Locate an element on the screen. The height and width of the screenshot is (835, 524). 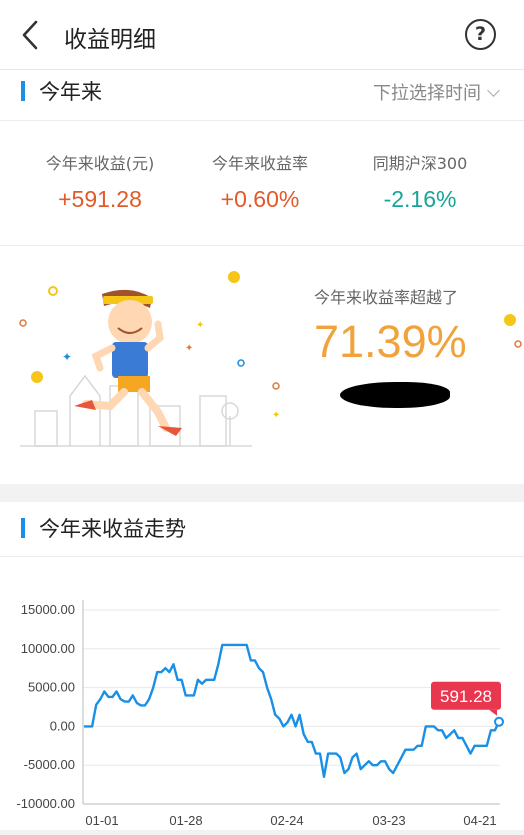
stat-value: +591.28 is located at coordinates (100, 199).